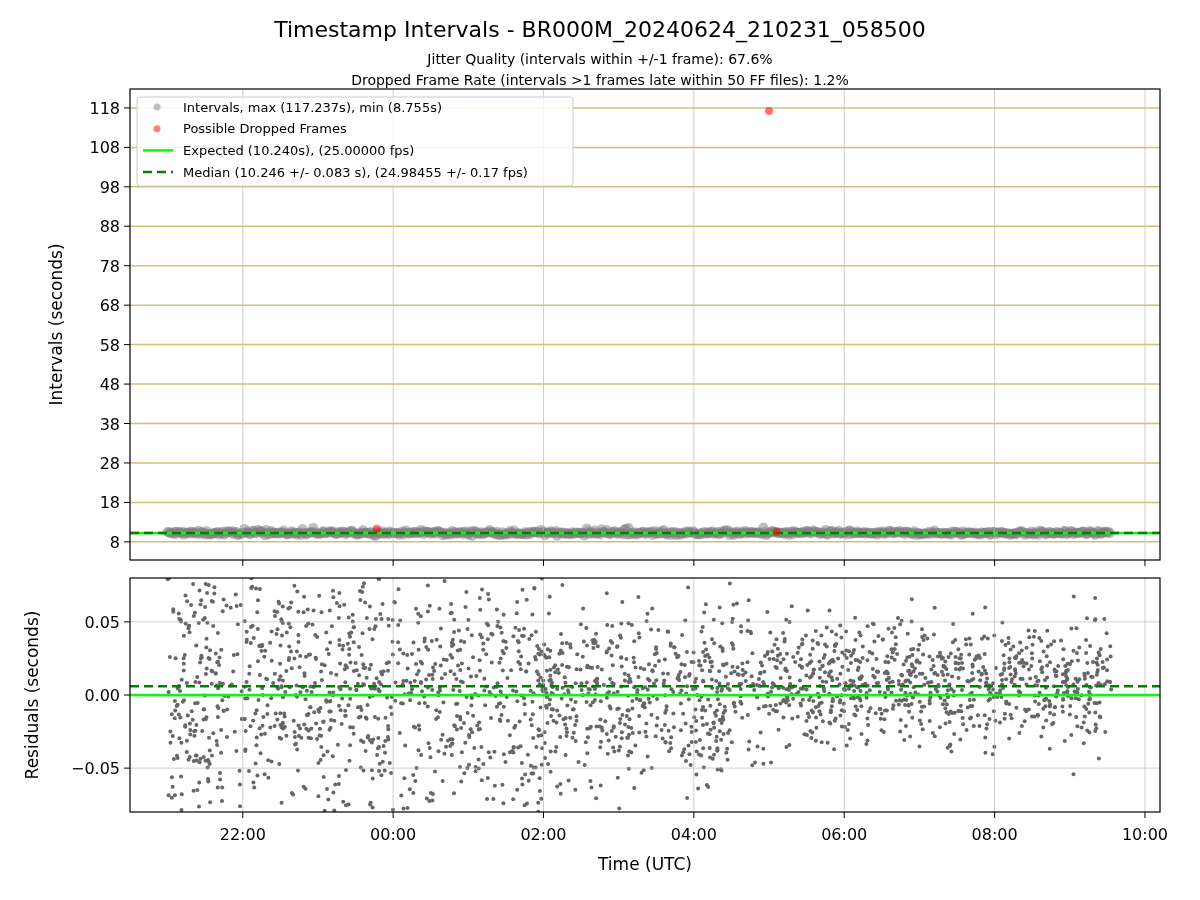 The width and height of the screenshot is (1200, 900). Describe the element at coordinates (104, 108) in the screenshot. I see `y-tick-label: 118` at that location.